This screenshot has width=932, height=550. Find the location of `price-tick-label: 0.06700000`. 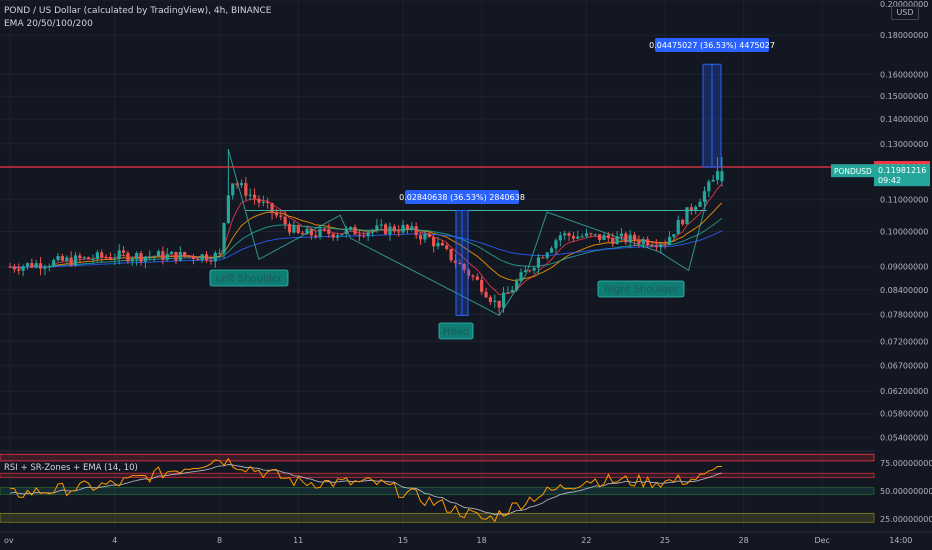

price-tick-label: 0.06700000 is located at coordinates (904, 365).